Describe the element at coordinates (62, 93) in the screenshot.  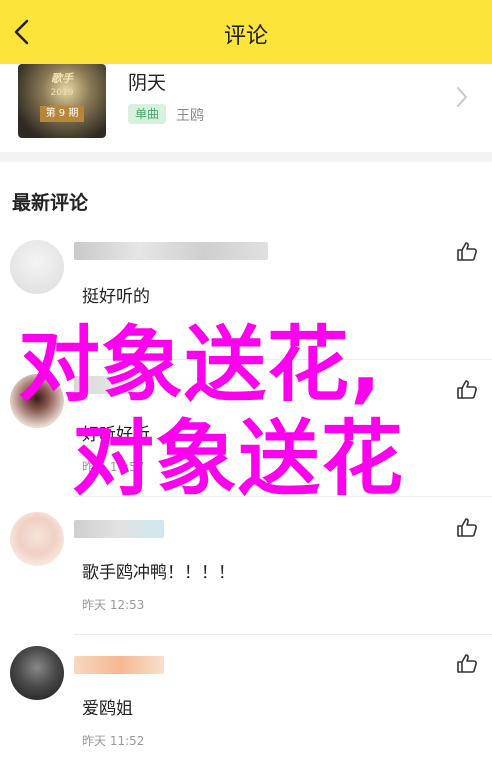
I see `cover-year: 2019` at that location.